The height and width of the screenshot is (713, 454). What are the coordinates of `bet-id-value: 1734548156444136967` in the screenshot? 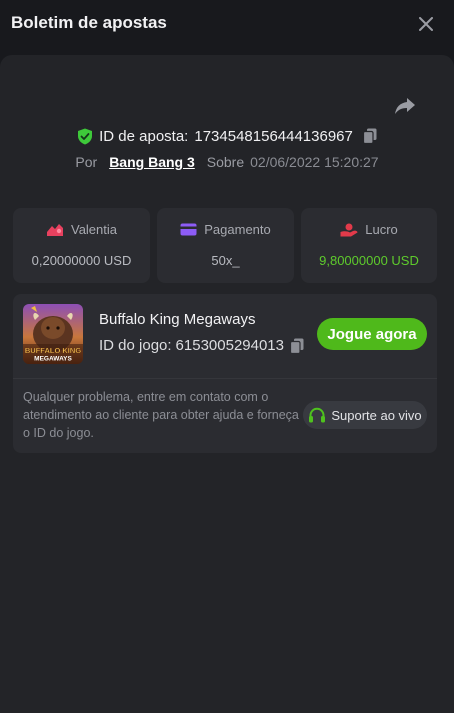 It's located at (273, 136).